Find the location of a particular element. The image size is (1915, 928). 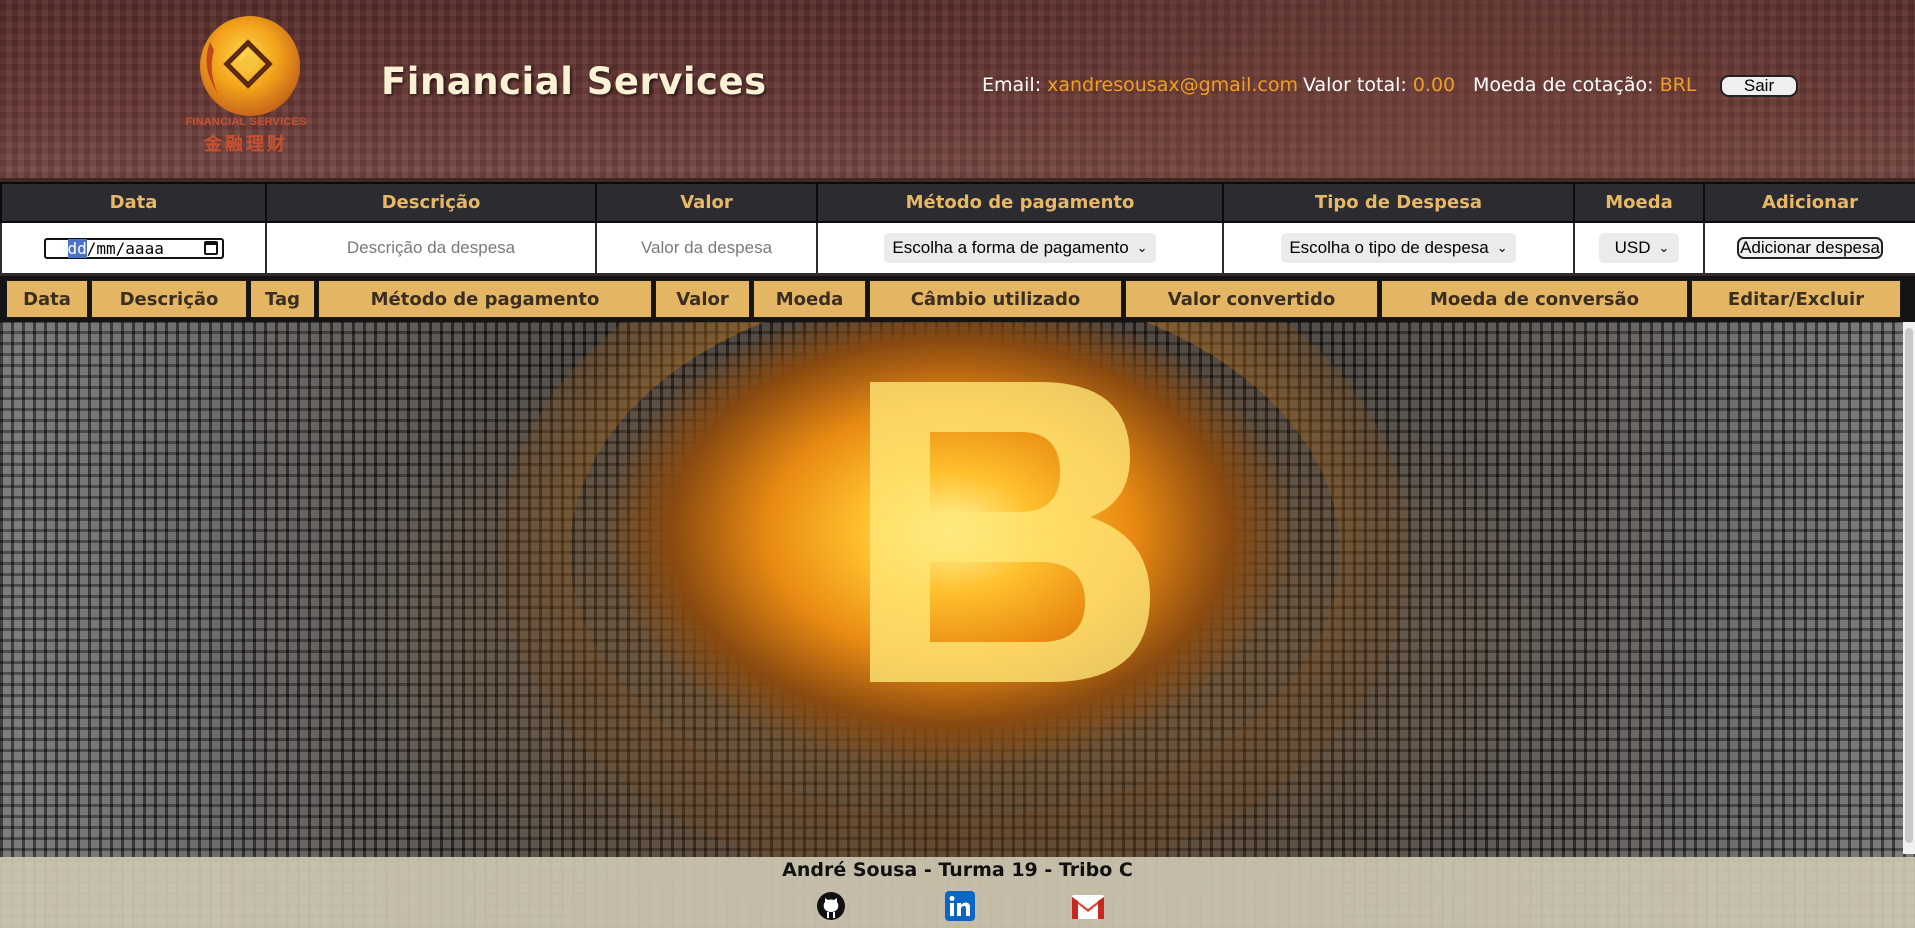

table-col-value: Valor is located at coordinates (702, 299).